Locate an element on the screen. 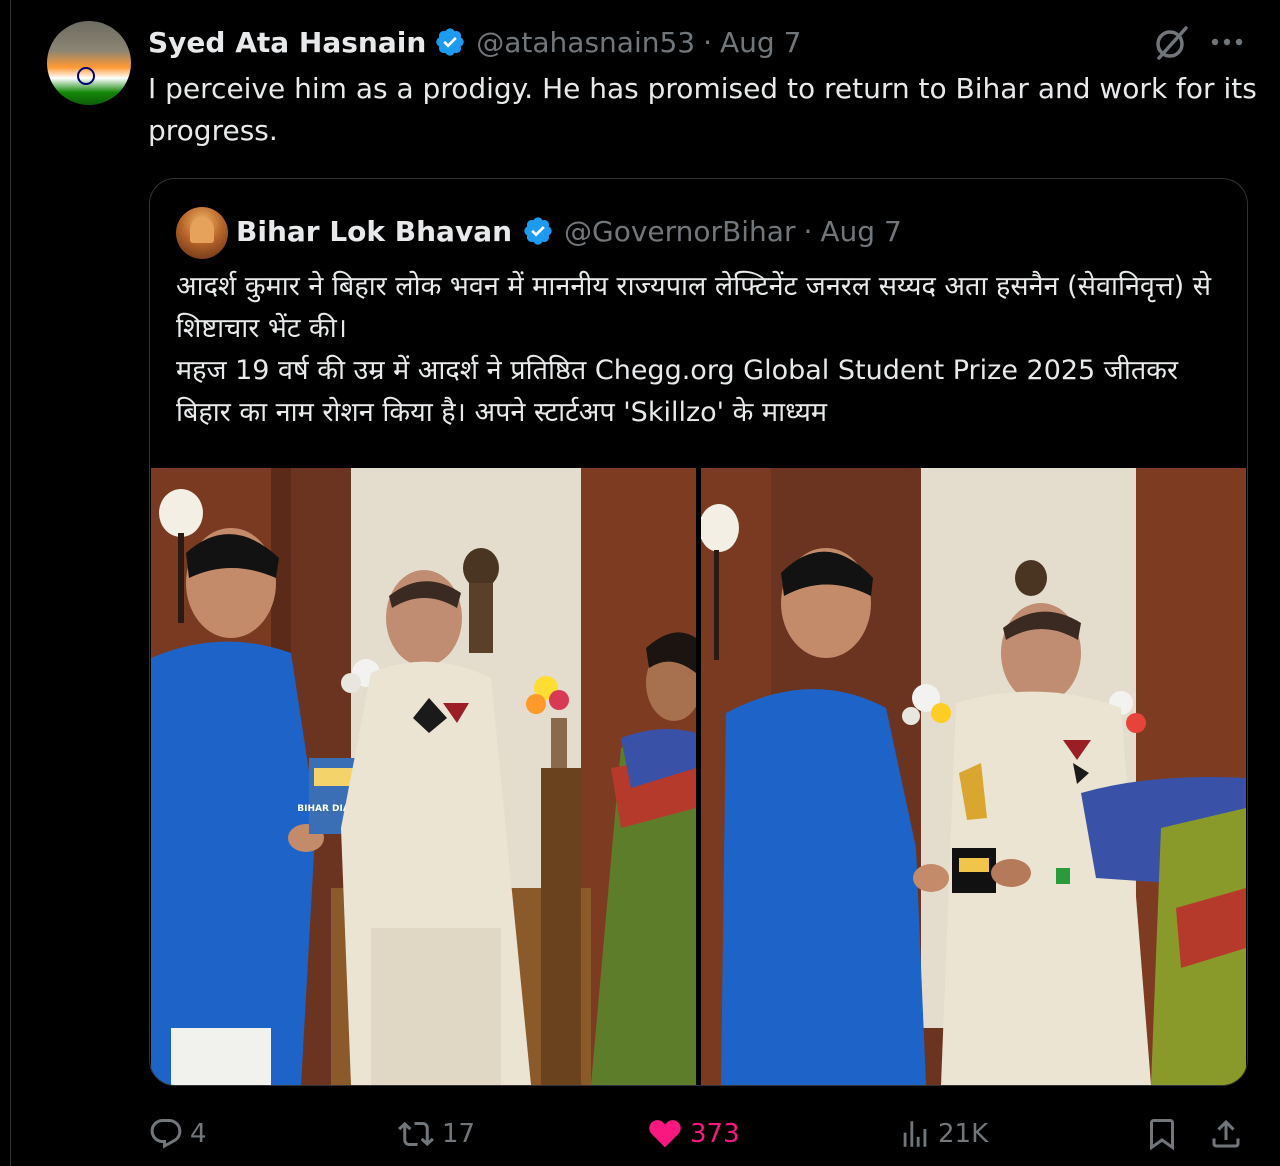  like-button: 373 is located at coordinates (693, 1134).